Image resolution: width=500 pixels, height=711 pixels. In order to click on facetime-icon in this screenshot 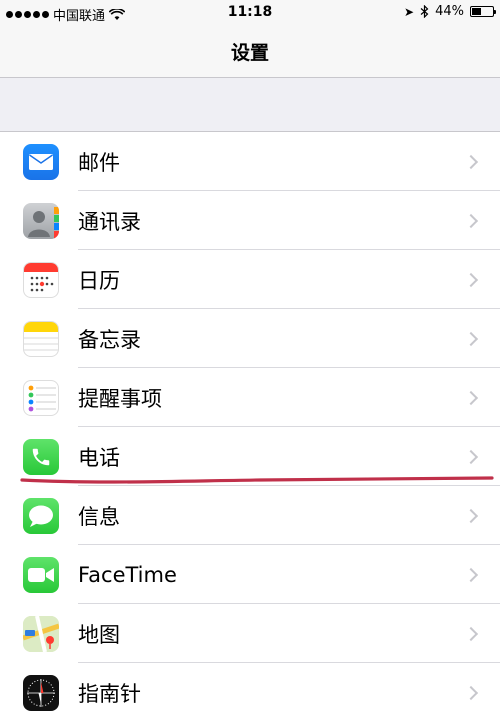, I will do `click(41, 574)`.